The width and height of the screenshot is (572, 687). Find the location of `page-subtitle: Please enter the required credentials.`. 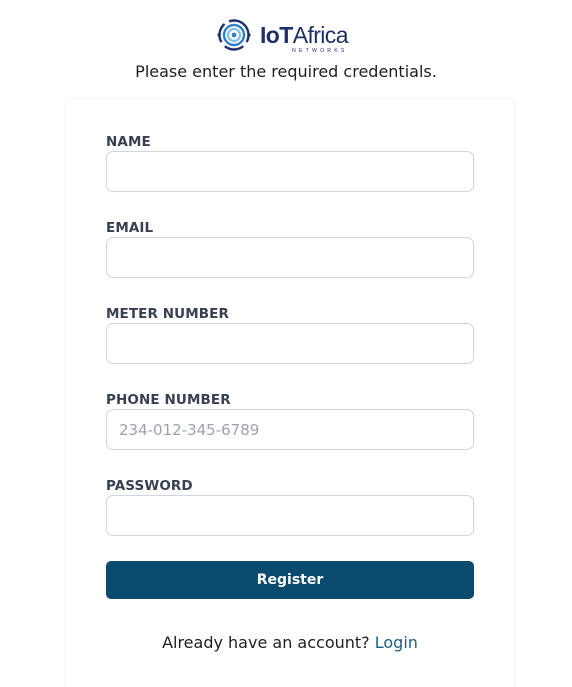

page-subtitle: Please enter the required credentials. is located at coordinates (286, 71).